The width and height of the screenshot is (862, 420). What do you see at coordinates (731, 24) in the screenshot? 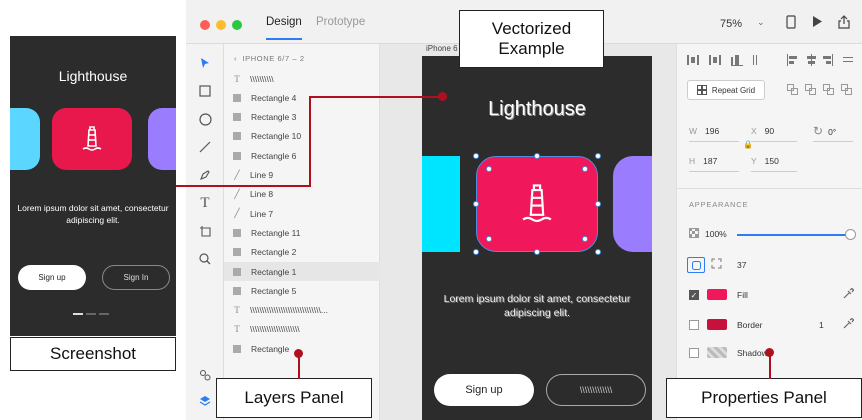
I see `zoom-level: 75%` at bounding box center [731, 24].